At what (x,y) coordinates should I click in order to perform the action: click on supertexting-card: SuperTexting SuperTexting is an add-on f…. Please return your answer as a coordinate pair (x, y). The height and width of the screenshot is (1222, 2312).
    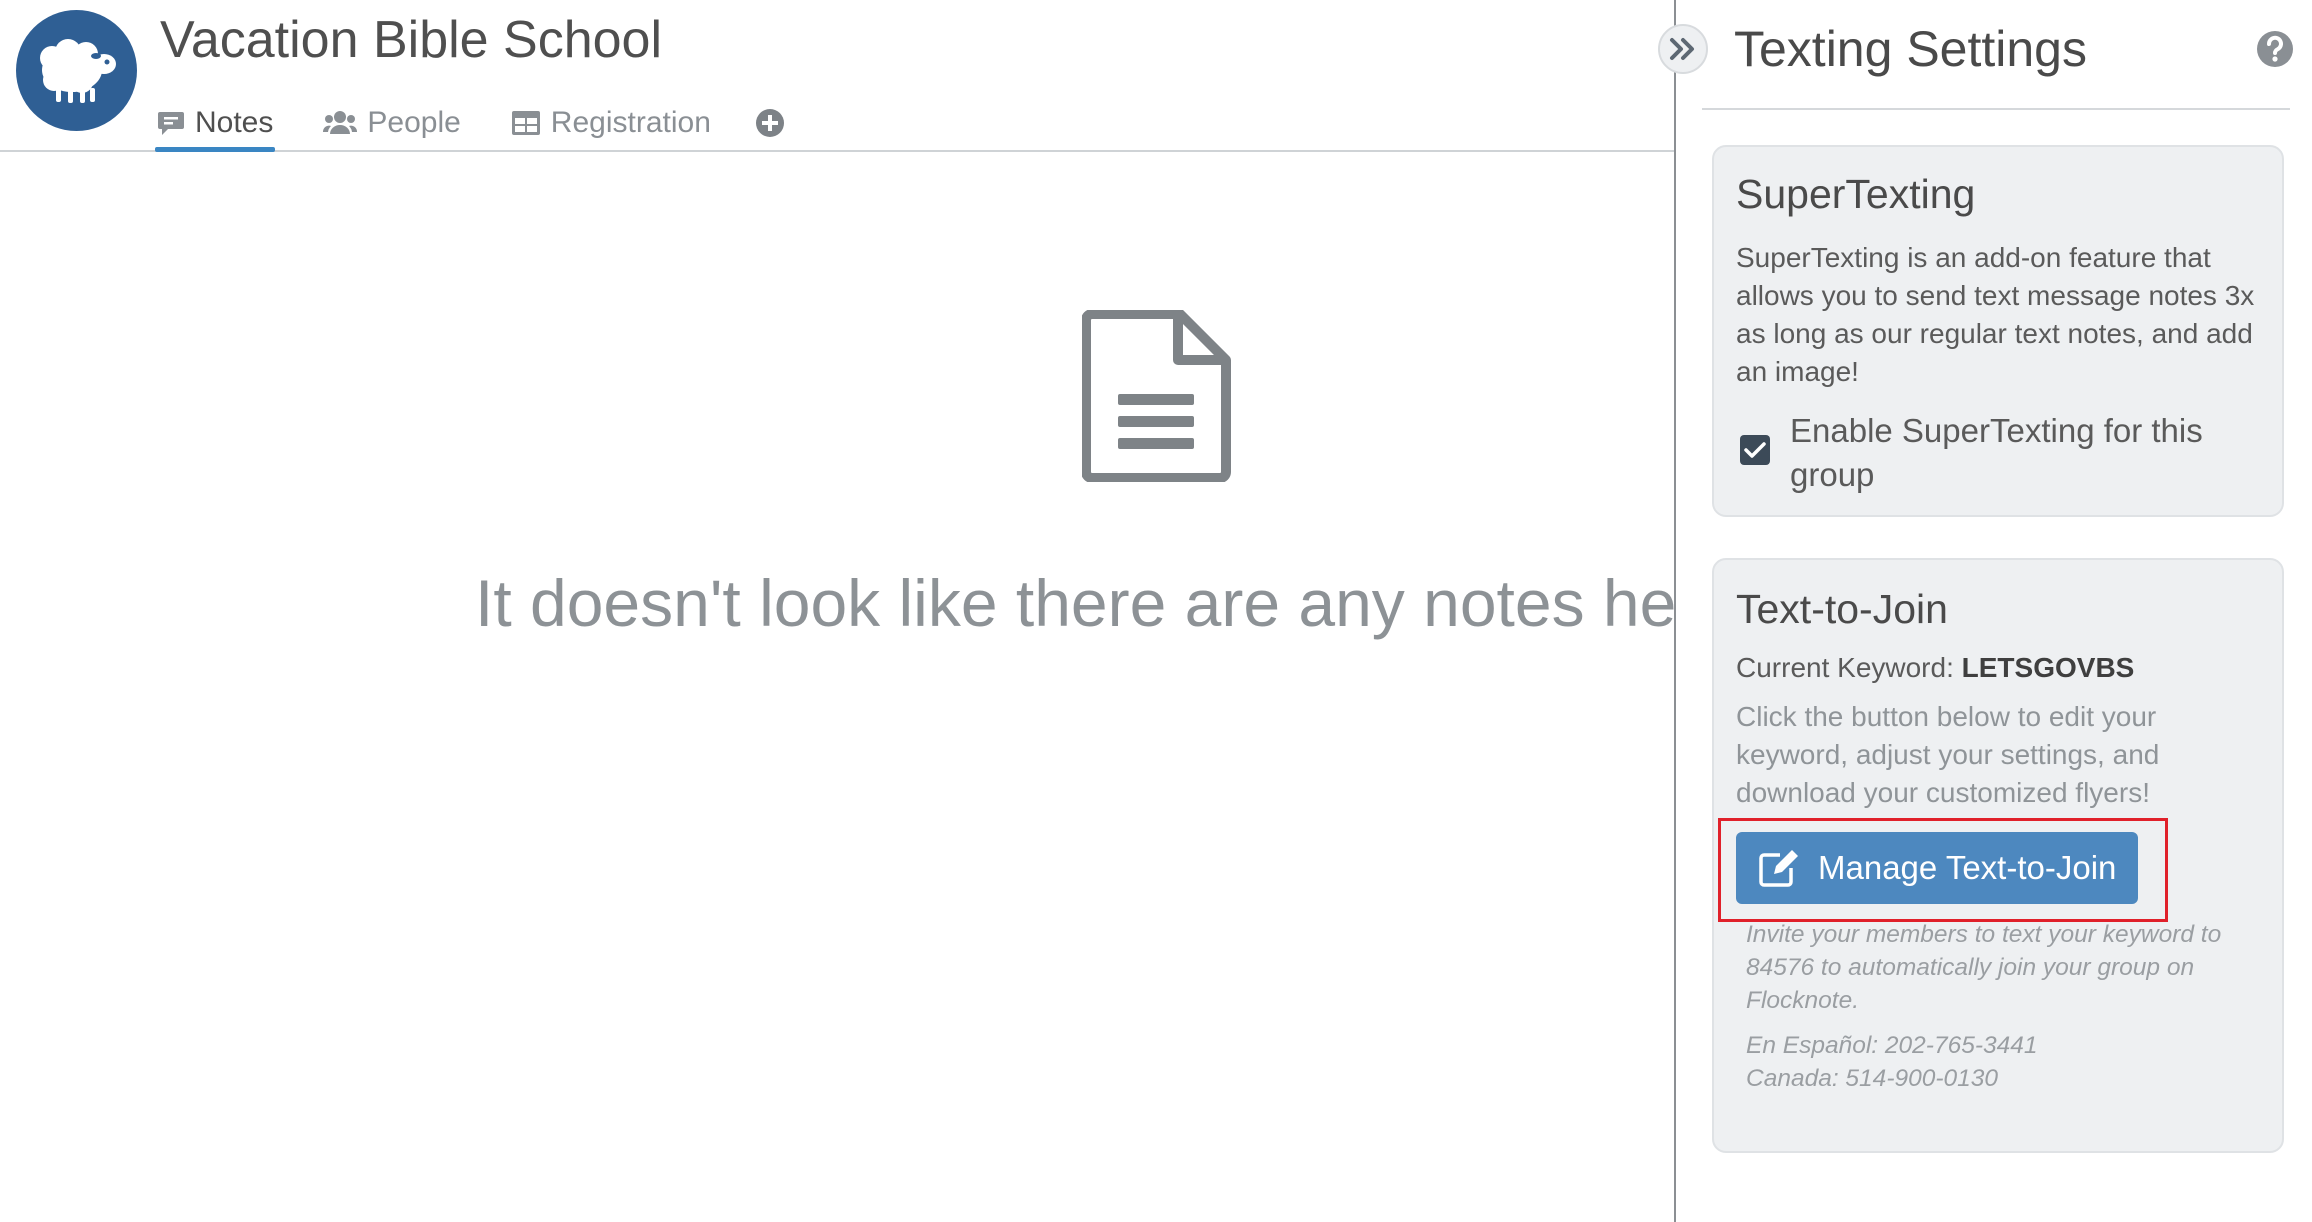
    Looking at the image, I should click on (1998, 331).